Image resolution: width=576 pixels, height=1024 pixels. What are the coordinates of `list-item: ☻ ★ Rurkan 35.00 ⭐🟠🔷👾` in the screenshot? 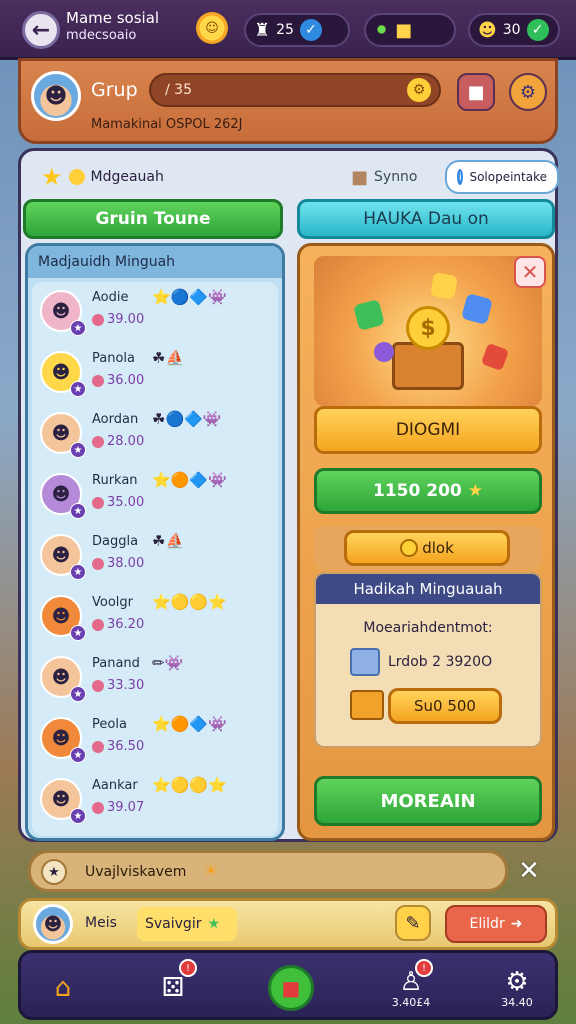 It's located at (155, 495).